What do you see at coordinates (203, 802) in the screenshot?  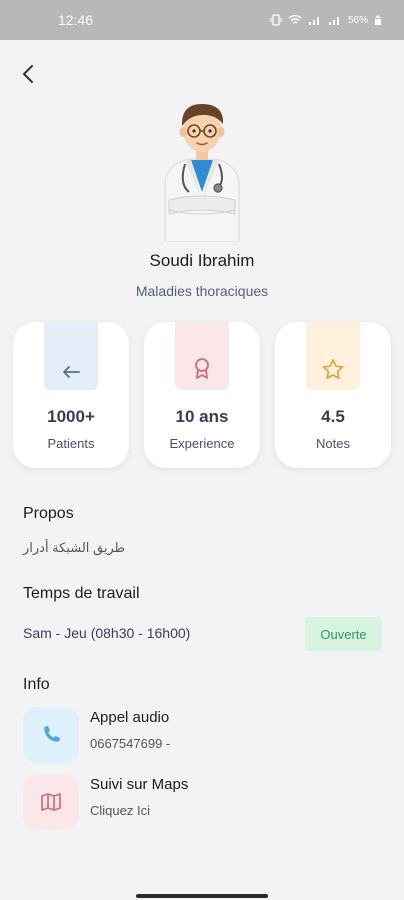 I see `maps-item: Suivi sur Maps Cliquez Ici` at bounding box center [203, 802].